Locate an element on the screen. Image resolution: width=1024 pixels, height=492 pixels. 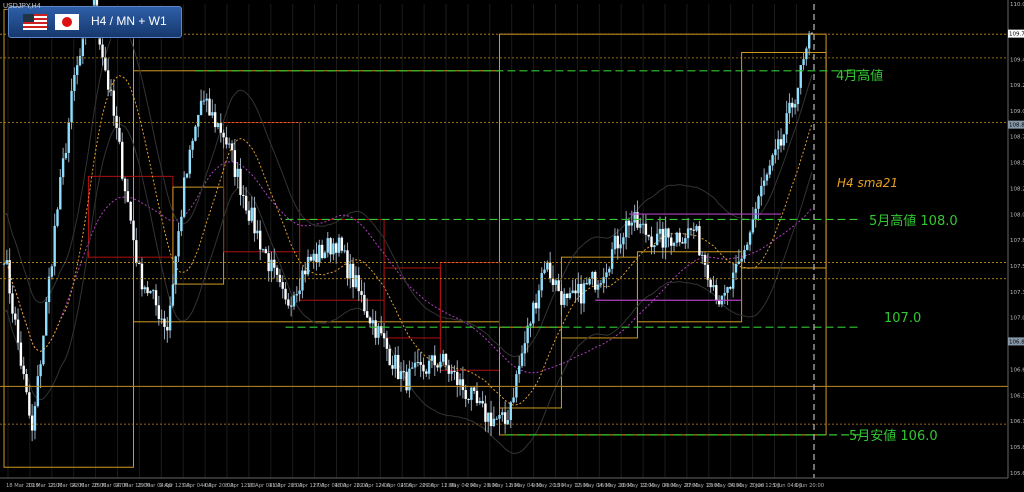
level-107-label: 107.0 is located at coordinates (903, 318).